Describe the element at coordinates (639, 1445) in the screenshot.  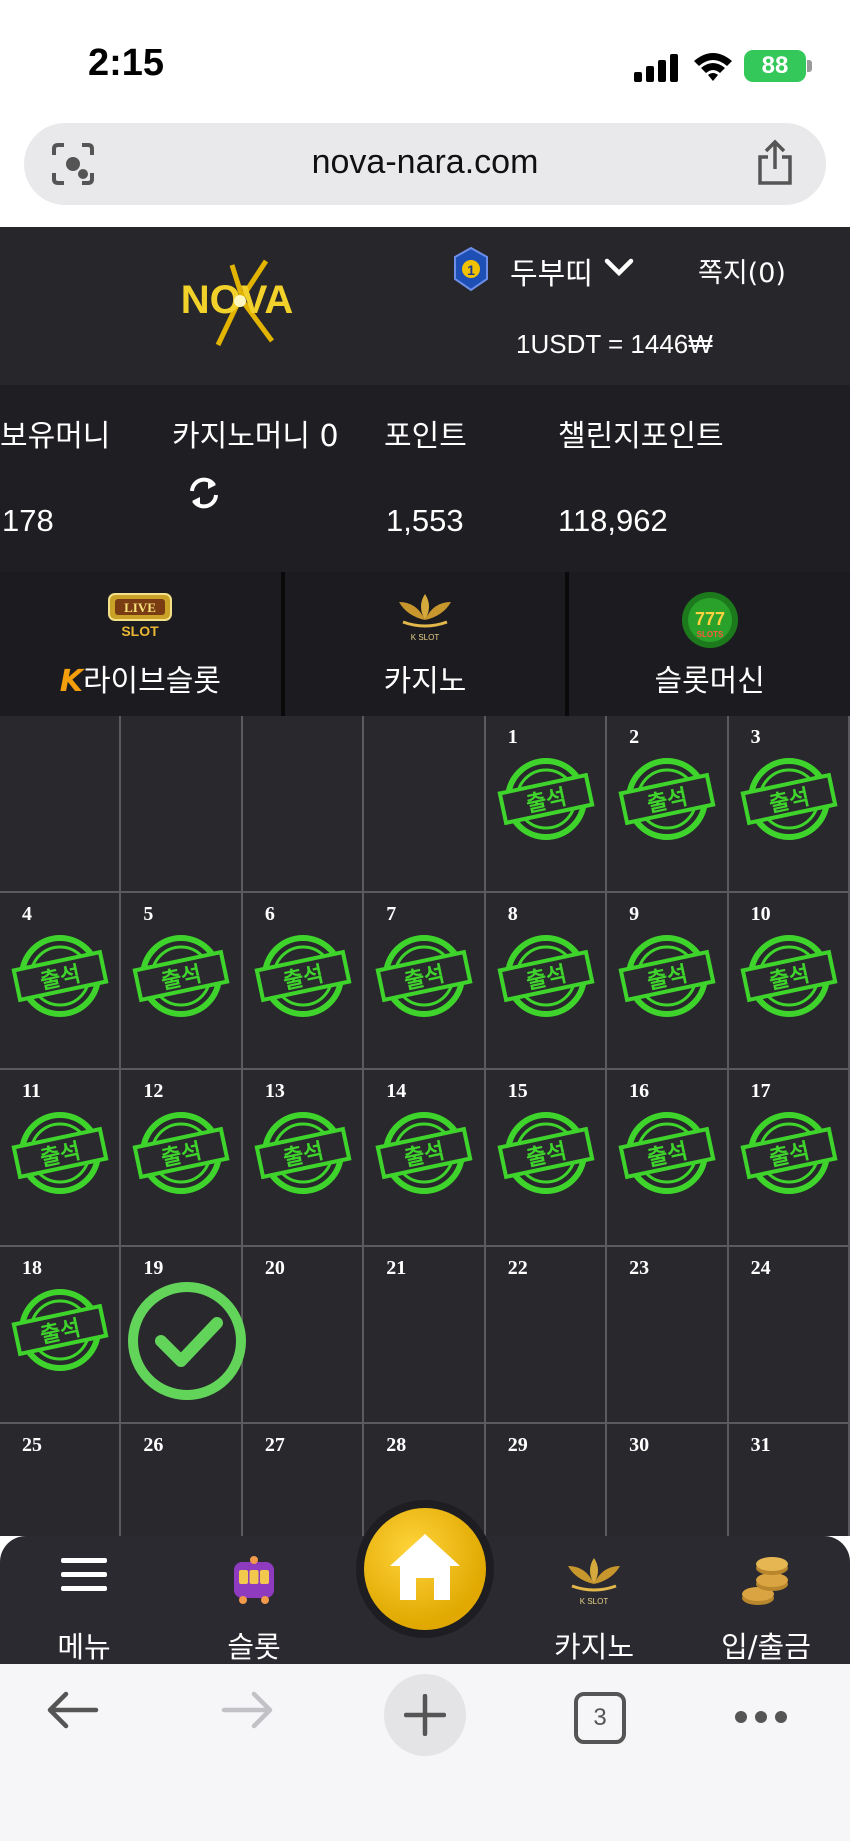
I see `calendar-day-number: 30` at that location.